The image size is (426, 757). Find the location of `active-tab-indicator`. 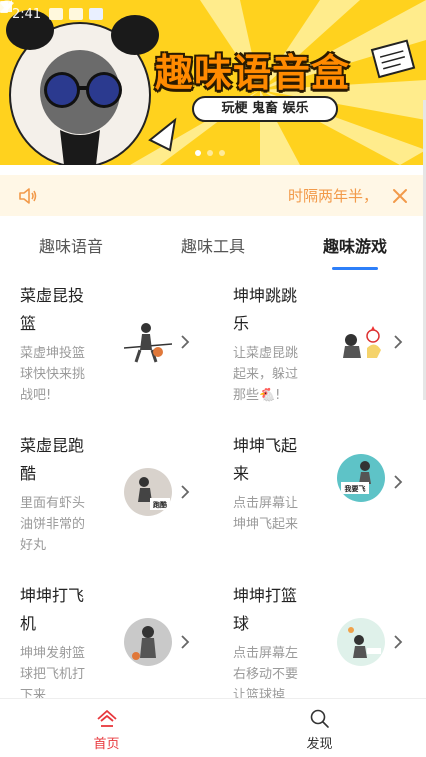

active-tab-indicator is located at coordinates (355, 268).